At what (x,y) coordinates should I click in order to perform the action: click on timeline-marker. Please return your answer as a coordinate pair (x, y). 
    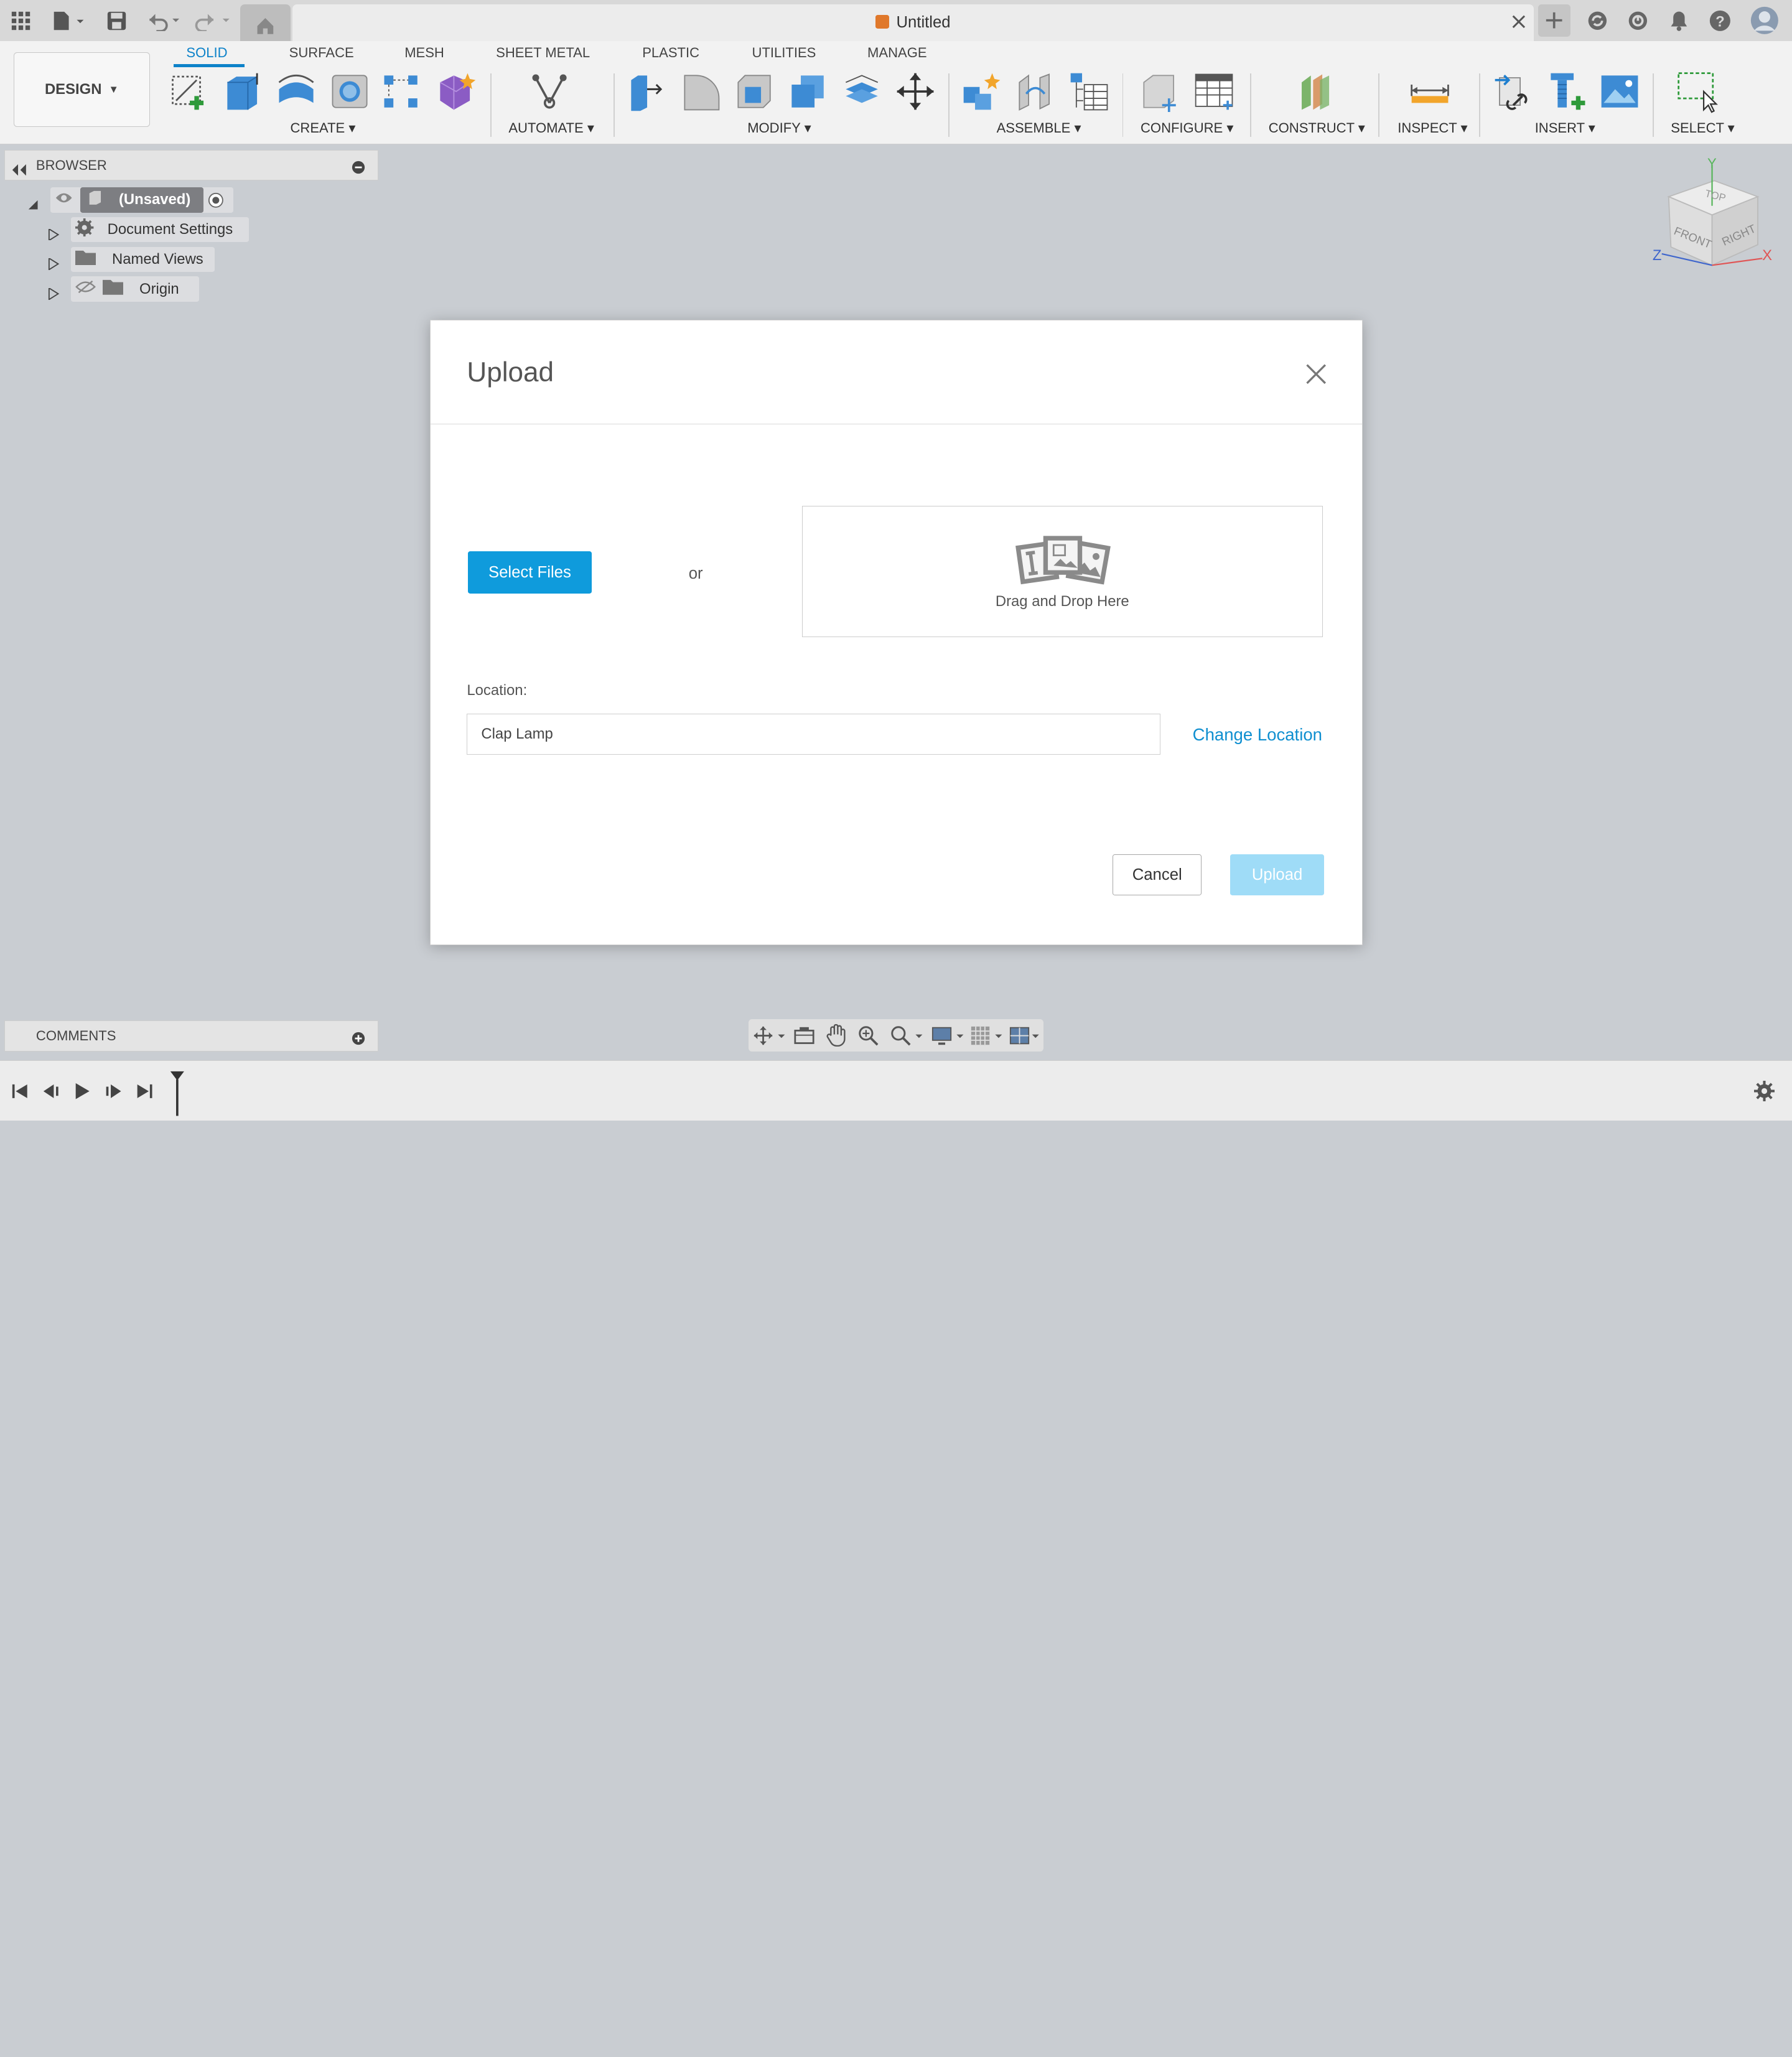
    Looking at the image, I should click on (177, 1095).